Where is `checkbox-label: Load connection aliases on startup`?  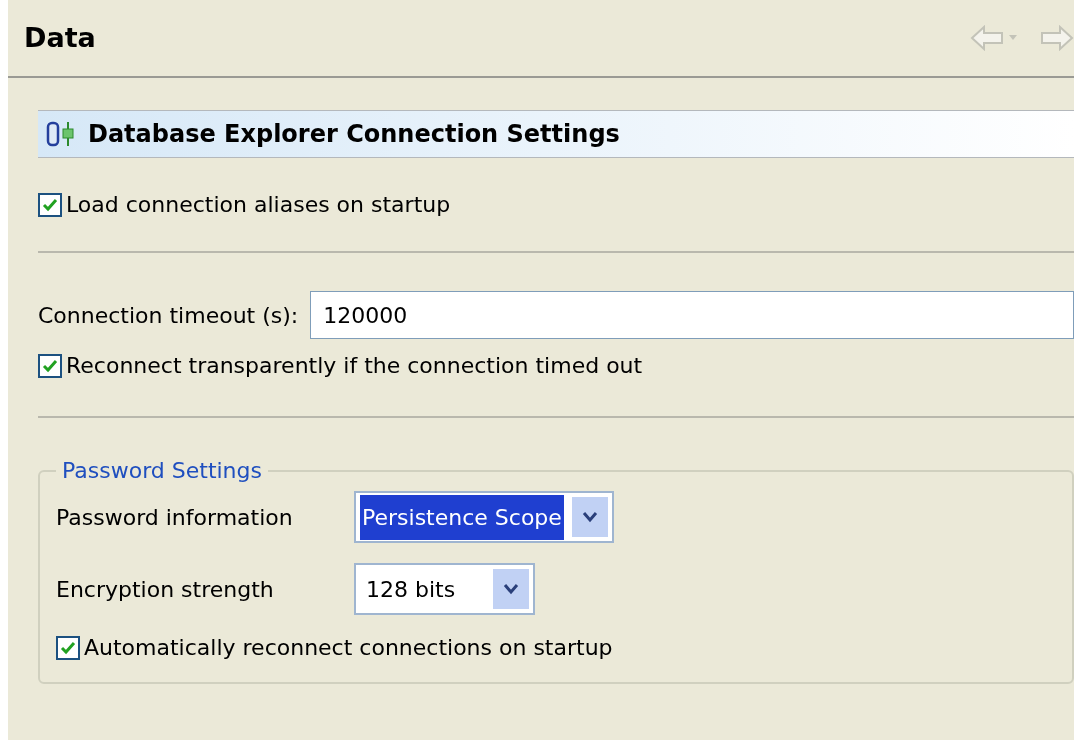 checkbox-label: Load connection aliases on startup is located at coordinates (258, 205).